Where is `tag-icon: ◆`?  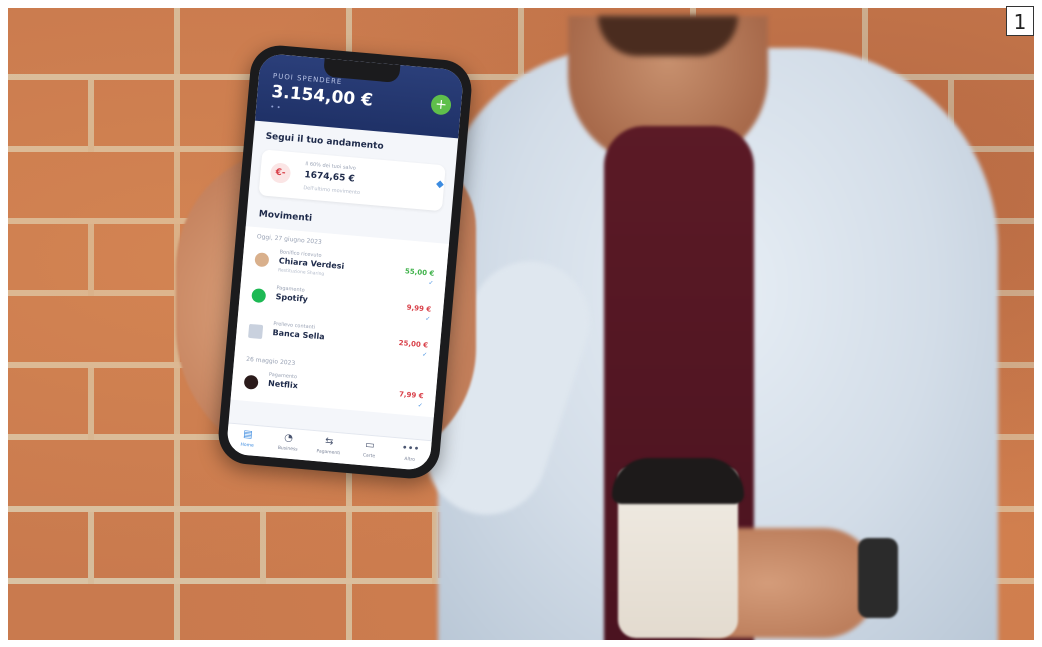
tag-icon: ◆ is located at coordinates (442, 185).